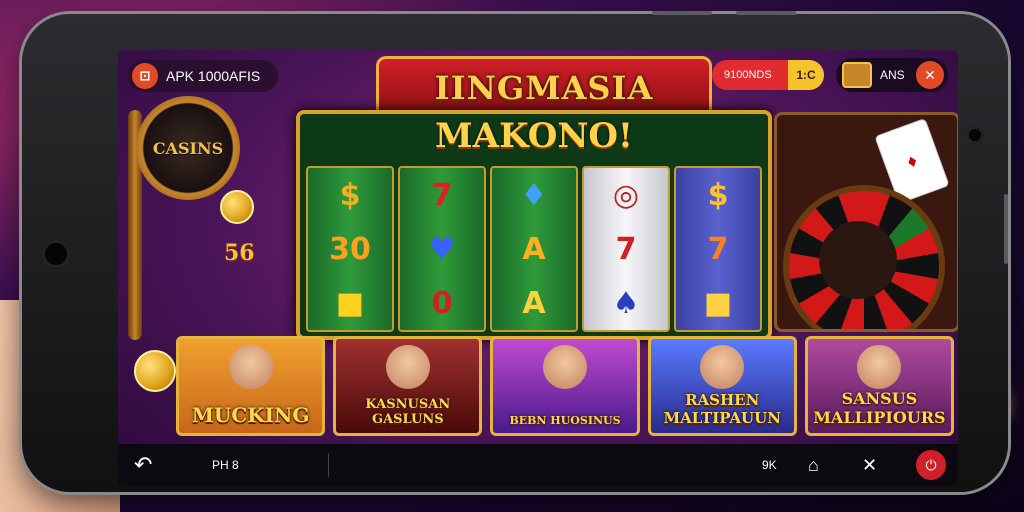  Describe the element at coordinates (143, 465) in the screenshot. I see `back-icon: ↶` at that location.